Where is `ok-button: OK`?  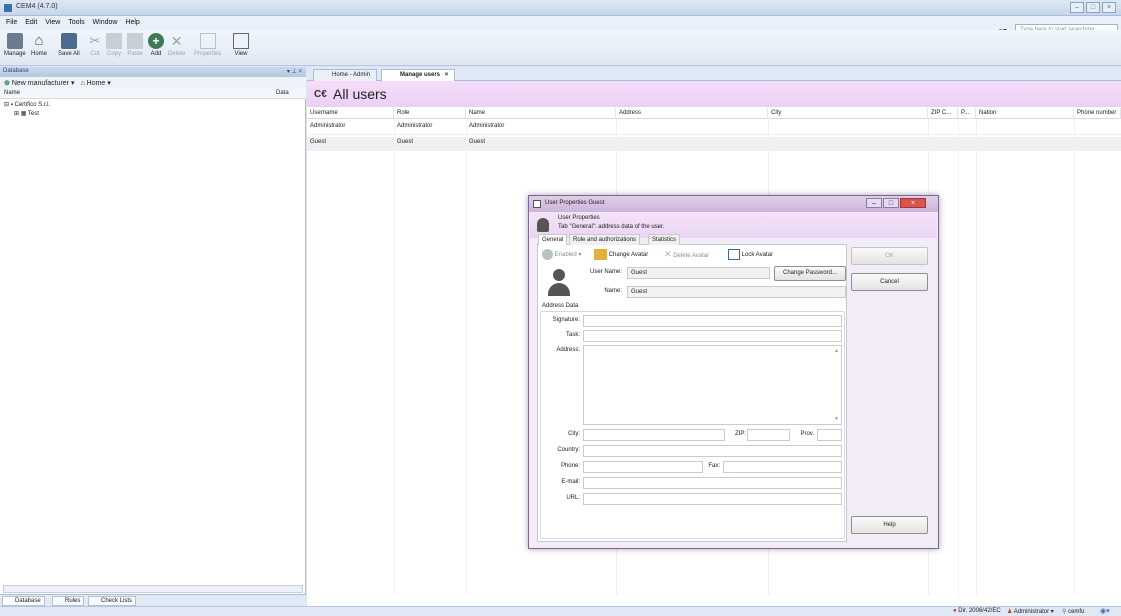 ok-button: OK is located at coordinates (889, 256).